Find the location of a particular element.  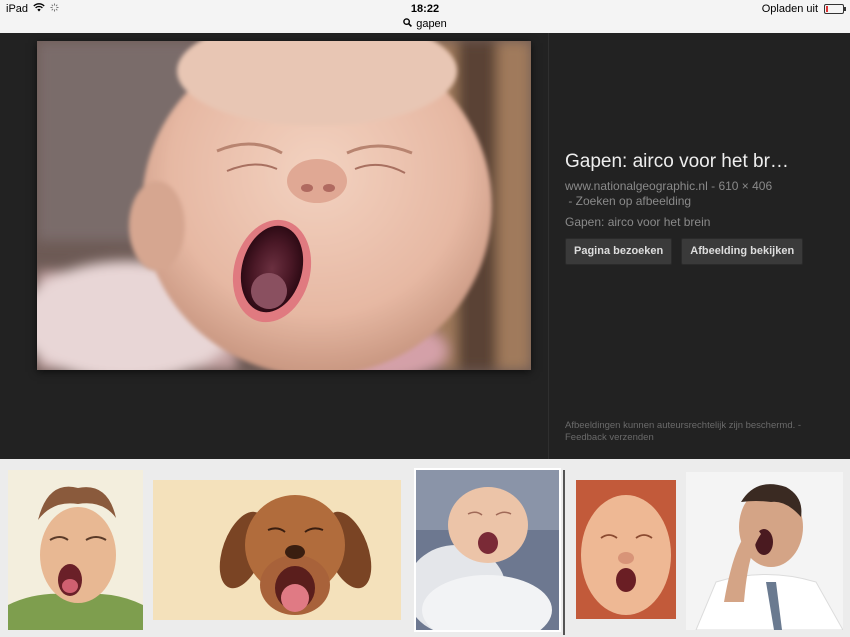

search-icon is located at coordinates (408, 24).